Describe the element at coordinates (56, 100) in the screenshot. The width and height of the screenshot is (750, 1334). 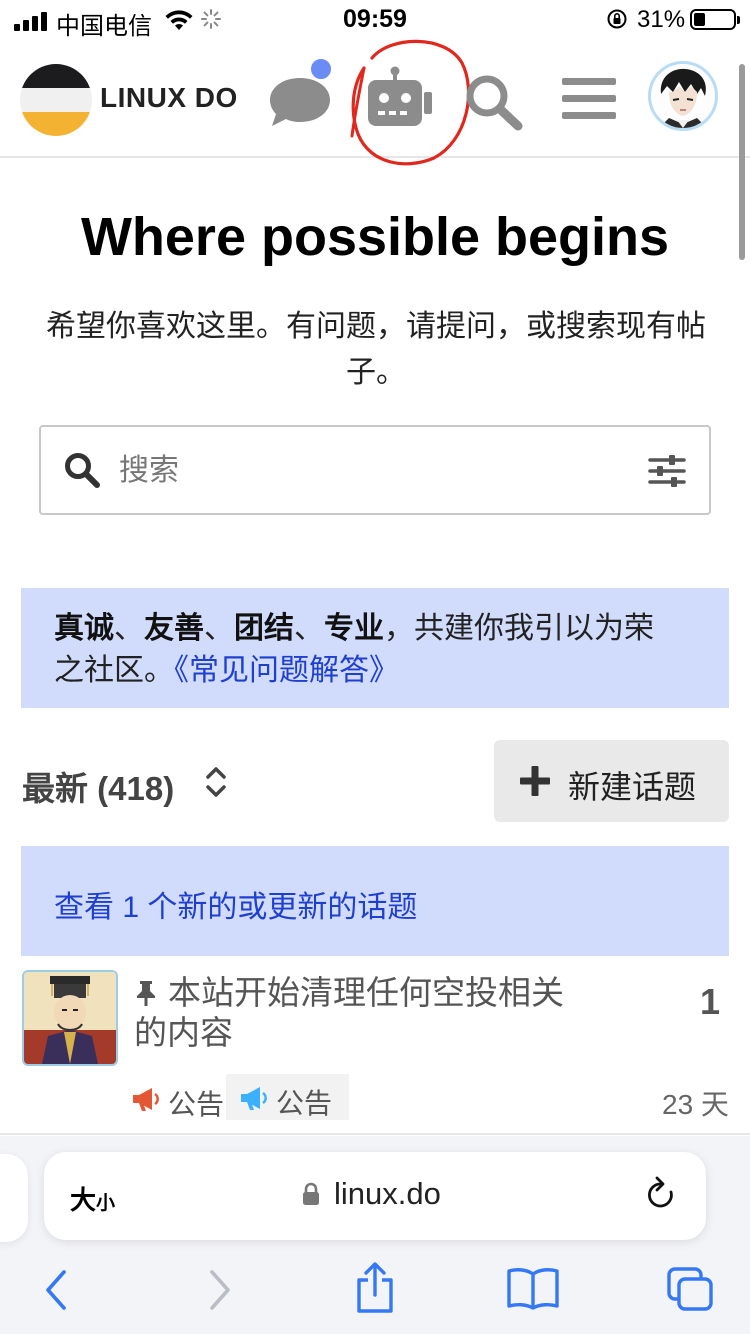
I see `site-logo` at that location.